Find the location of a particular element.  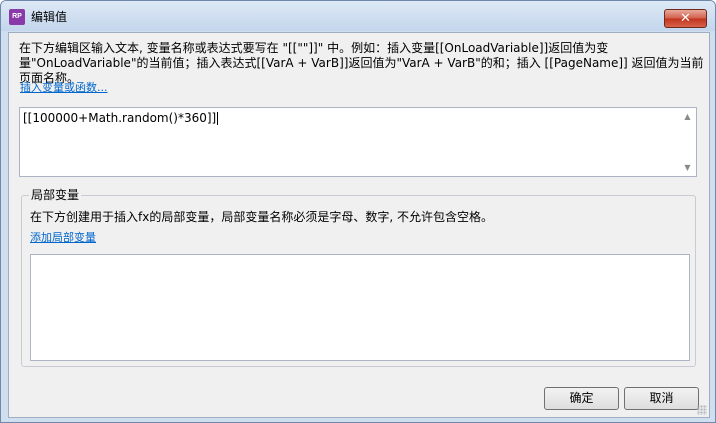

title-bar: RP 编辑值 ✕ is located at coordinates (358, 16).